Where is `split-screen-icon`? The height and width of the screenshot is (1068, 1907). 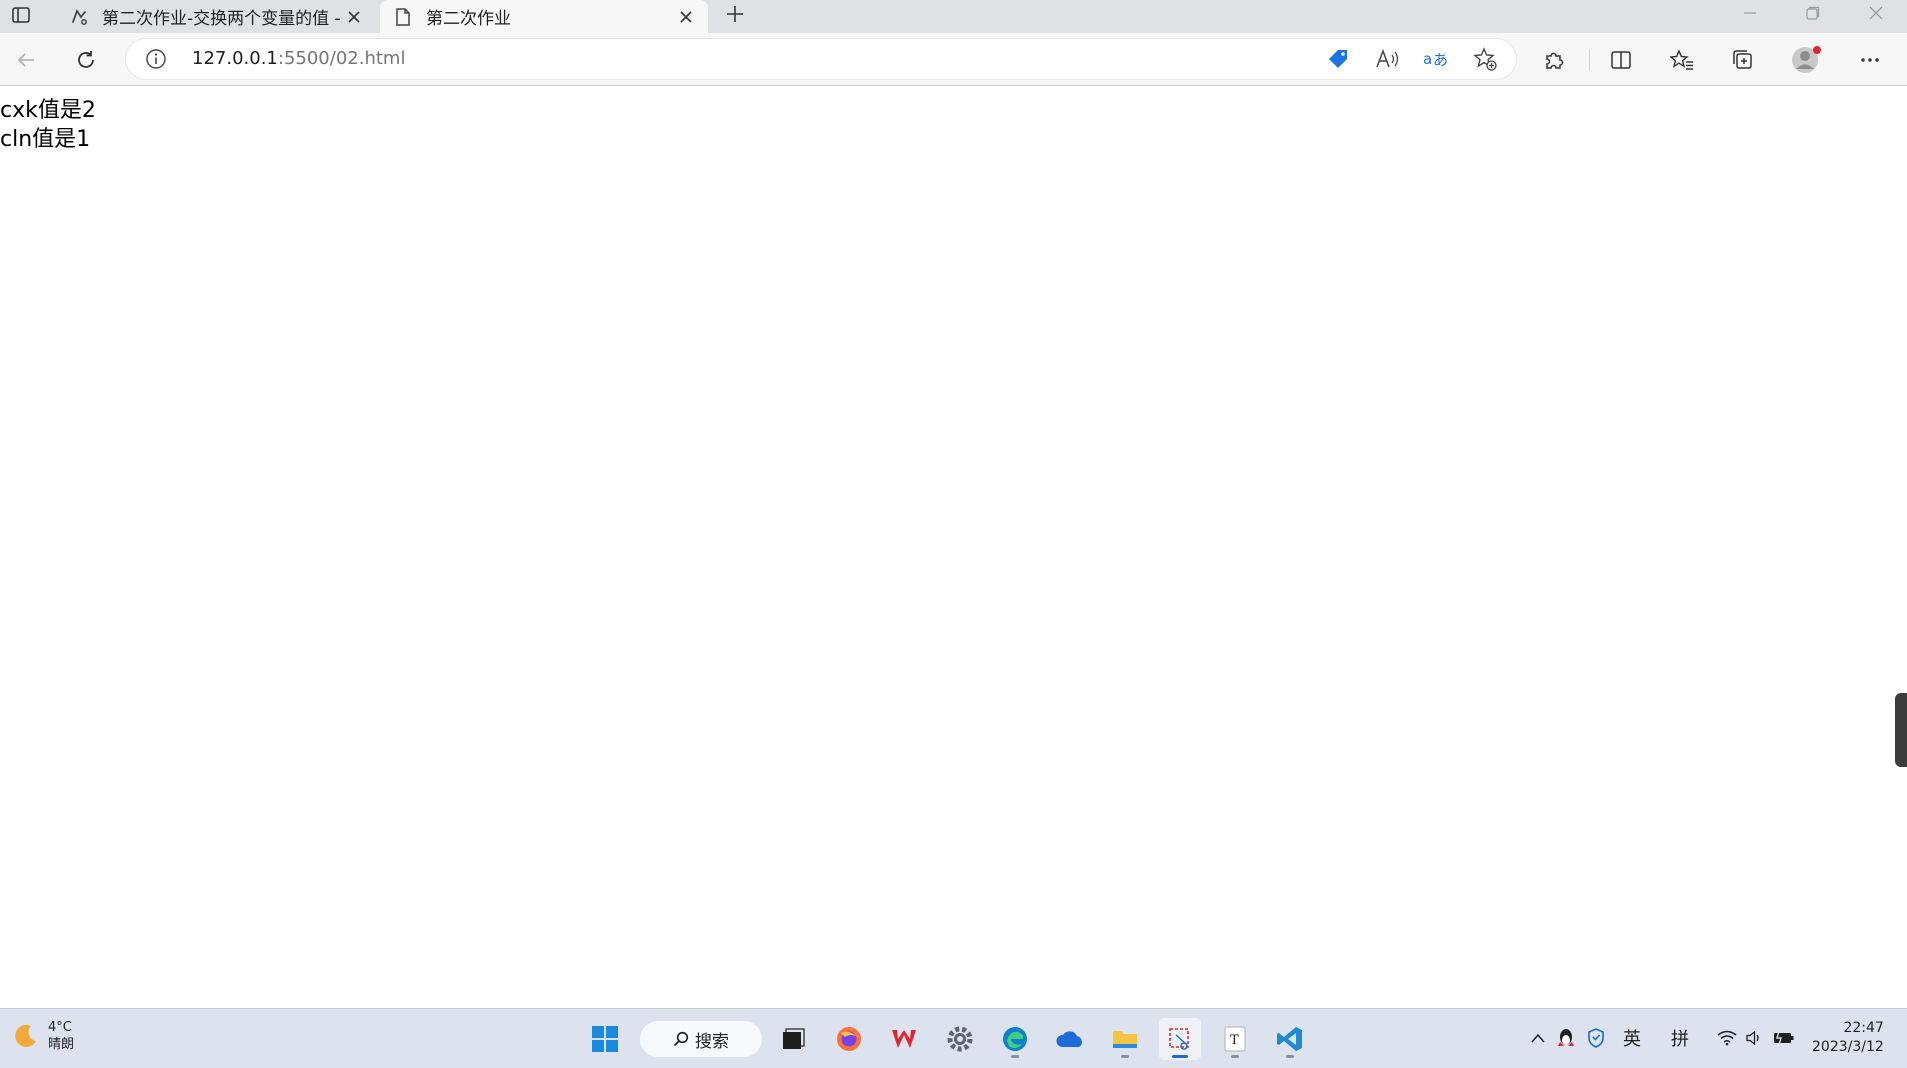
split-screen-icon is located at coordinates (1621, 60).